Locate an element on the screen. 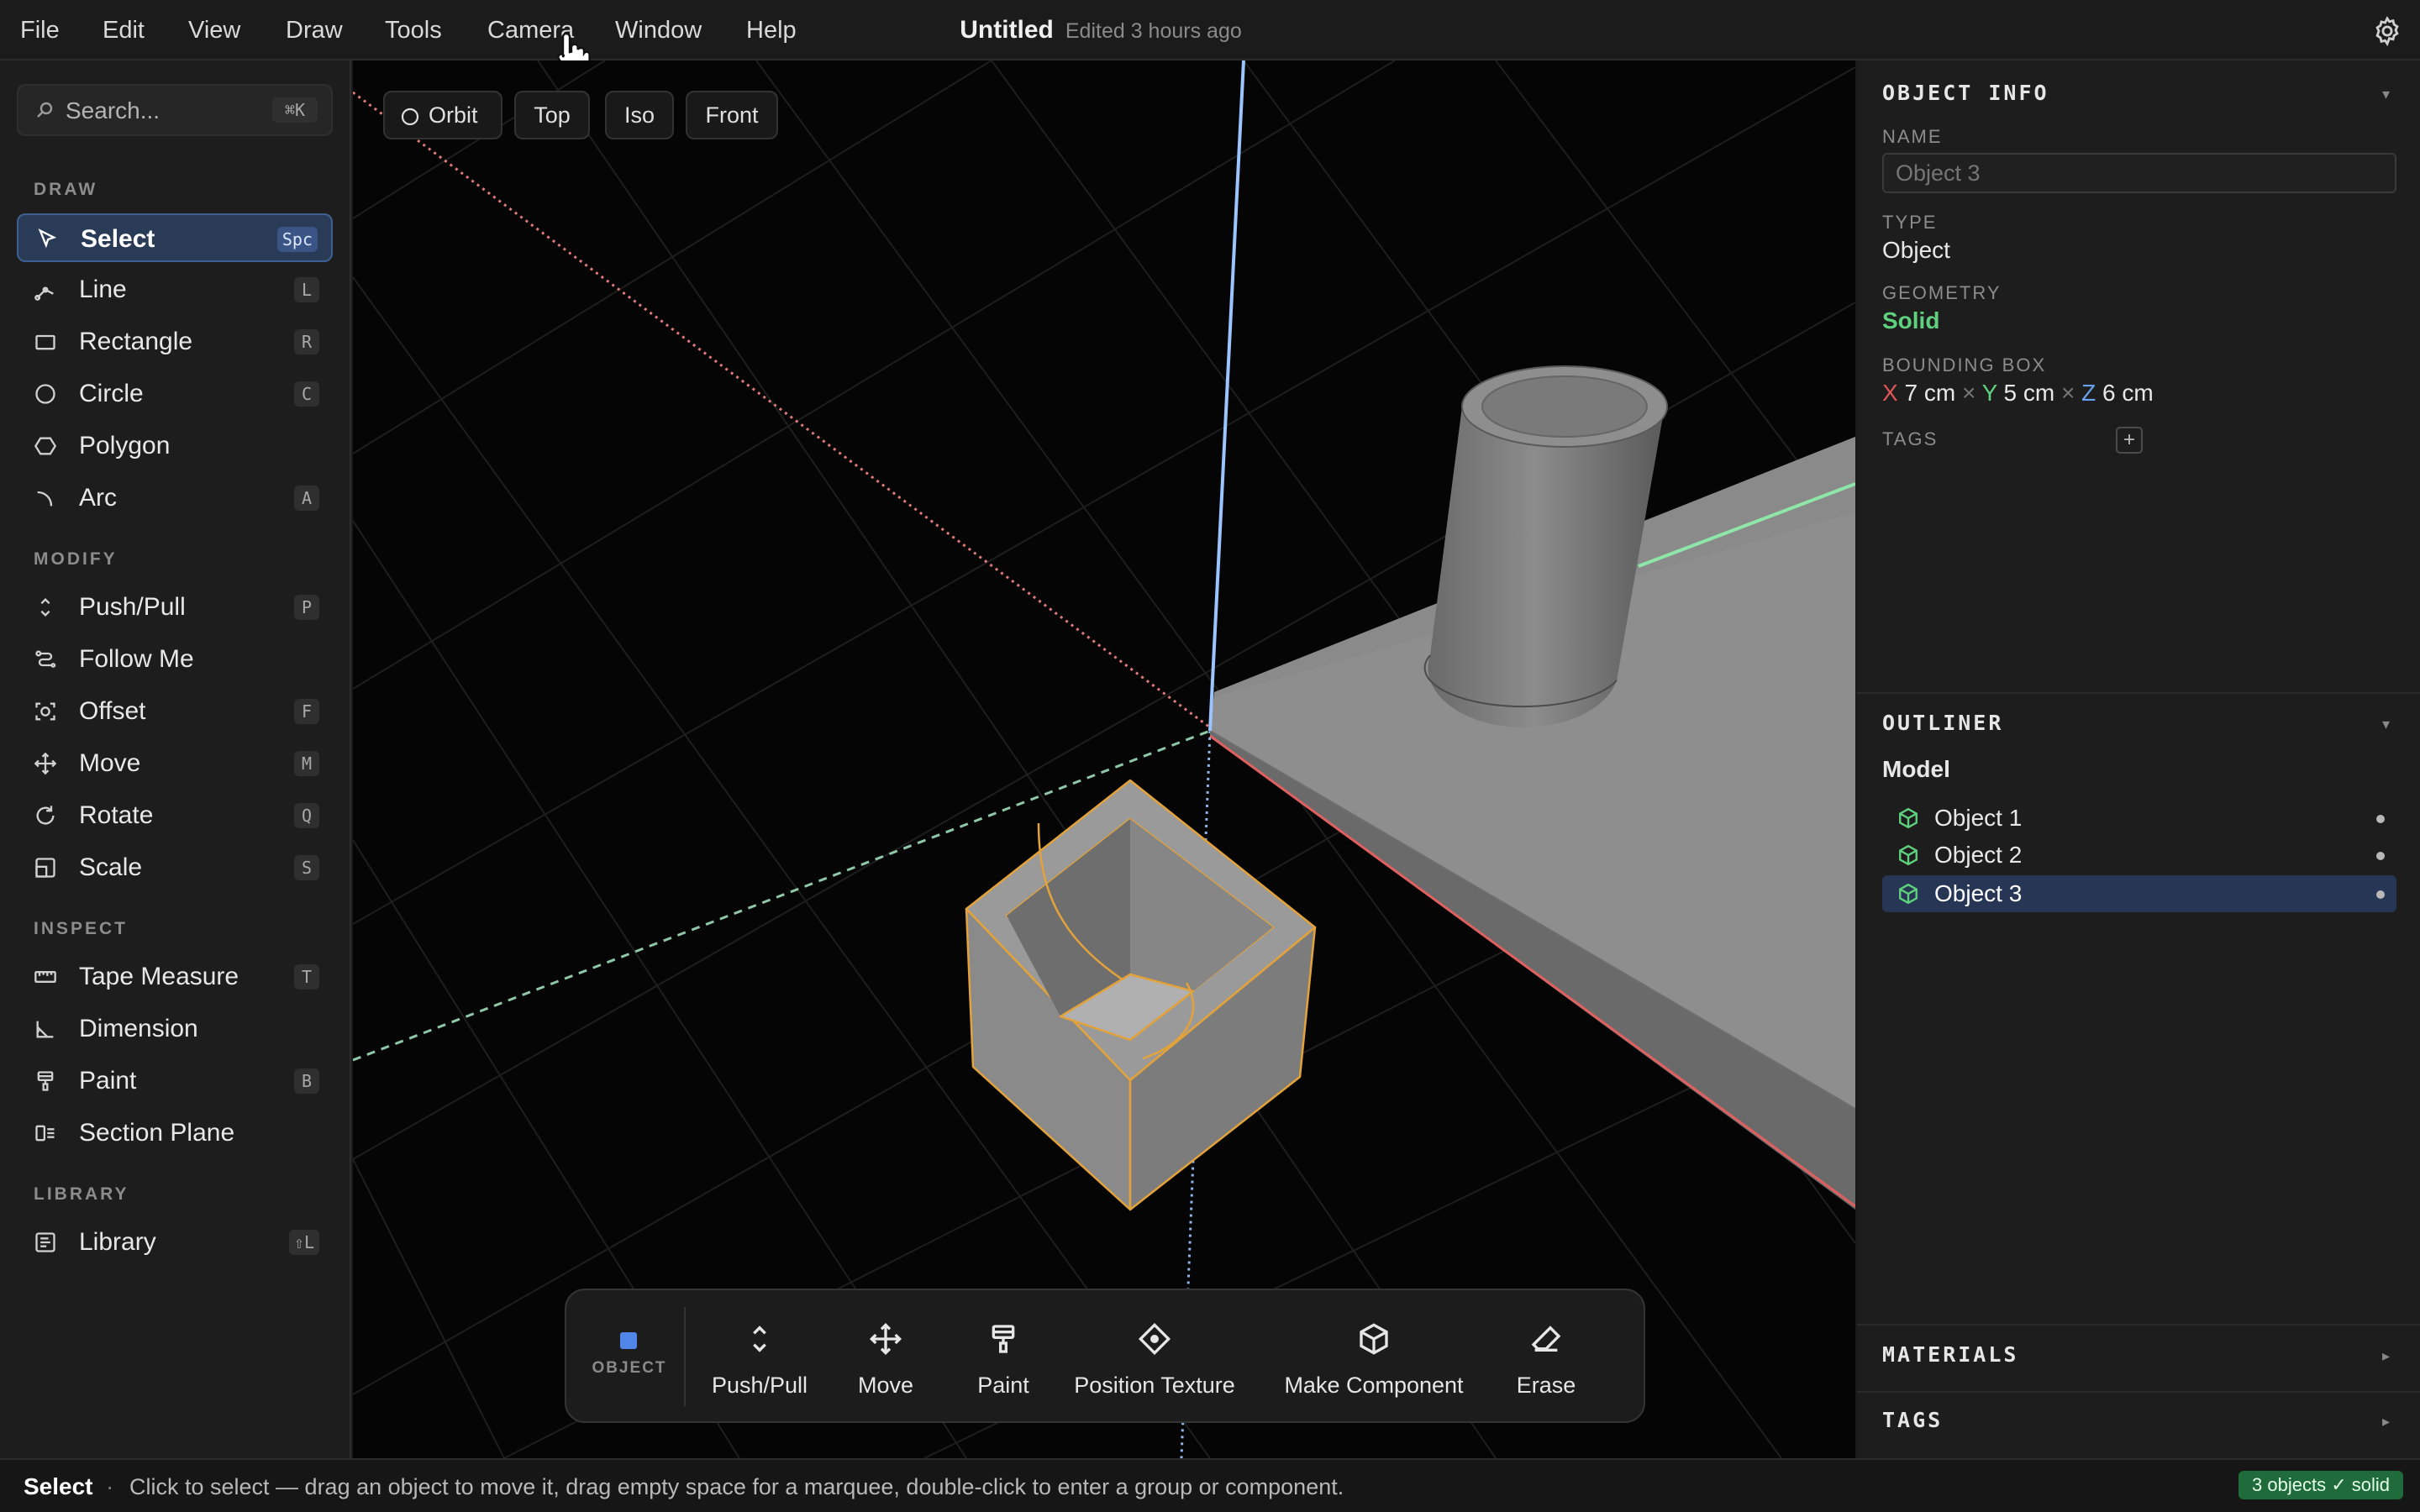  outliner-heading: OUTLINER is located at coordinates (1942, 723).